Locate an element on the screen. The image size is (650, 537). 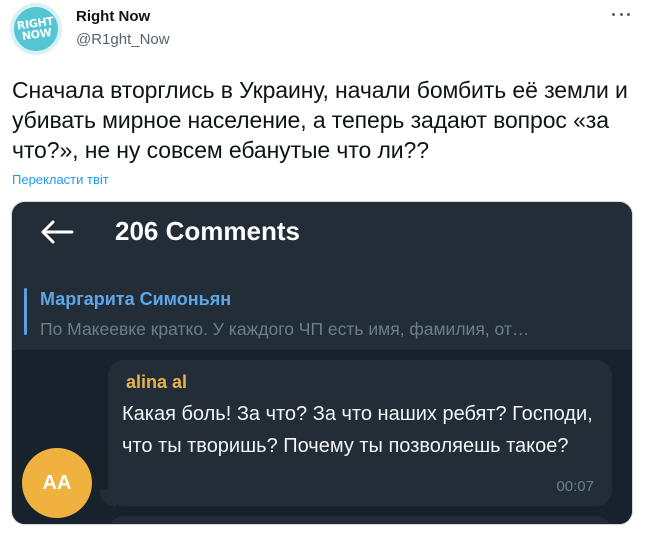
comments-title: 206 Comments is located at coordinates (207, 231).